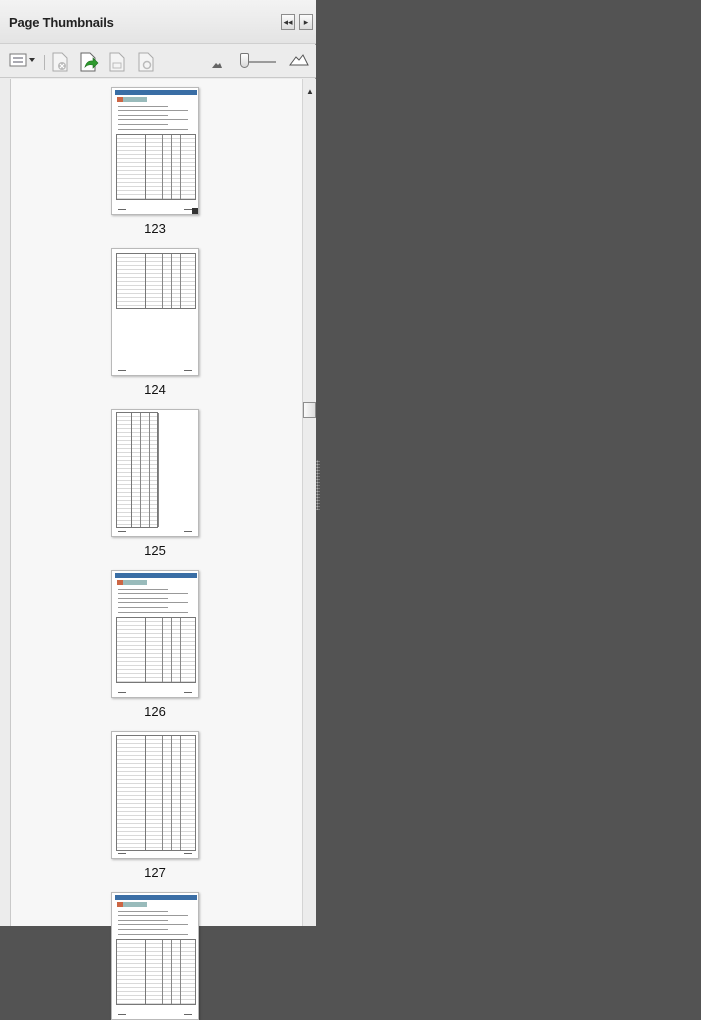 Image resolution: width=701 pixels, height=1020 pixels. I want to click on delete-page-icon, so click(60, 64).